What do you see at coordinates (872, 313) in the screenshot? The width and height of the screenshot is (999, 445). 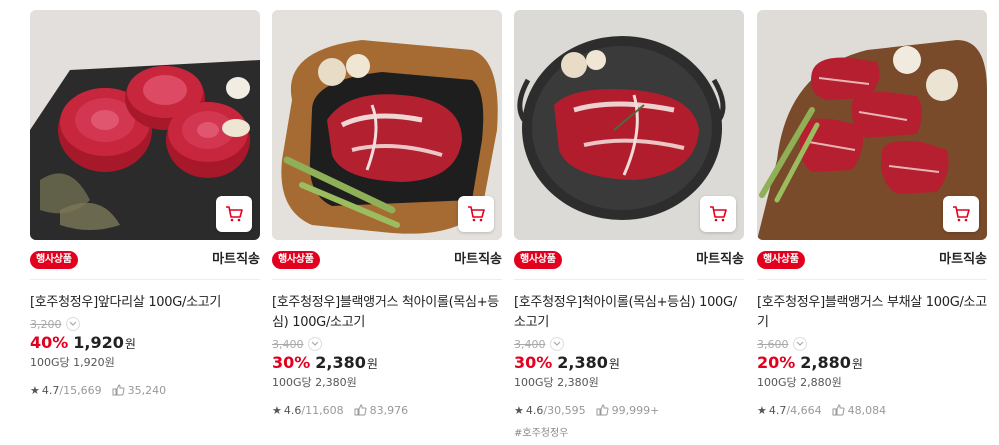 I see `product-name: [호주청정우]블랙앵거스 부채살 100G/소고기` at bounding box center [872, 313].